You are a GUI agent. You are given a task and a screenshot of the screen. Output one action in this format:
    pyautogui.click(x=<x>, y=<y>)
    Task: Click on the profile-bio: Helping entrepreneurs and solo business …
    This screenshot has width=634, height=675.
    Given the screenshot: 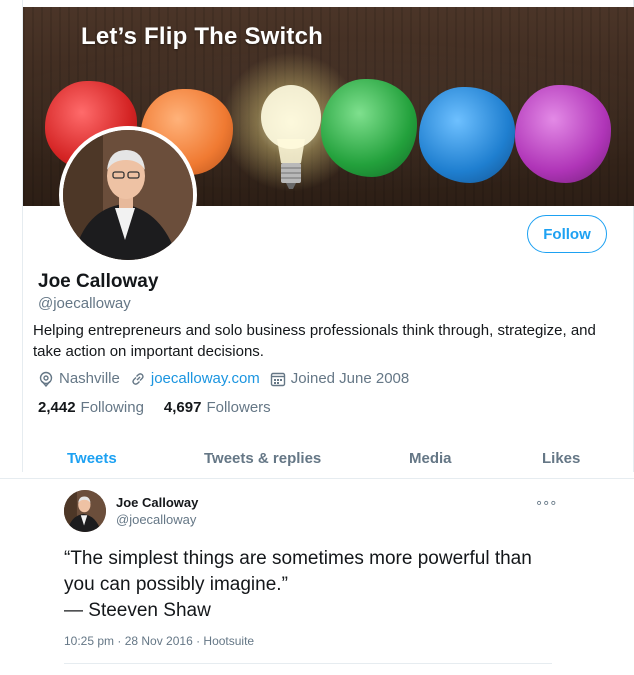 What is the action you would take?
    pyautogui.click(x=314, y=341)
    